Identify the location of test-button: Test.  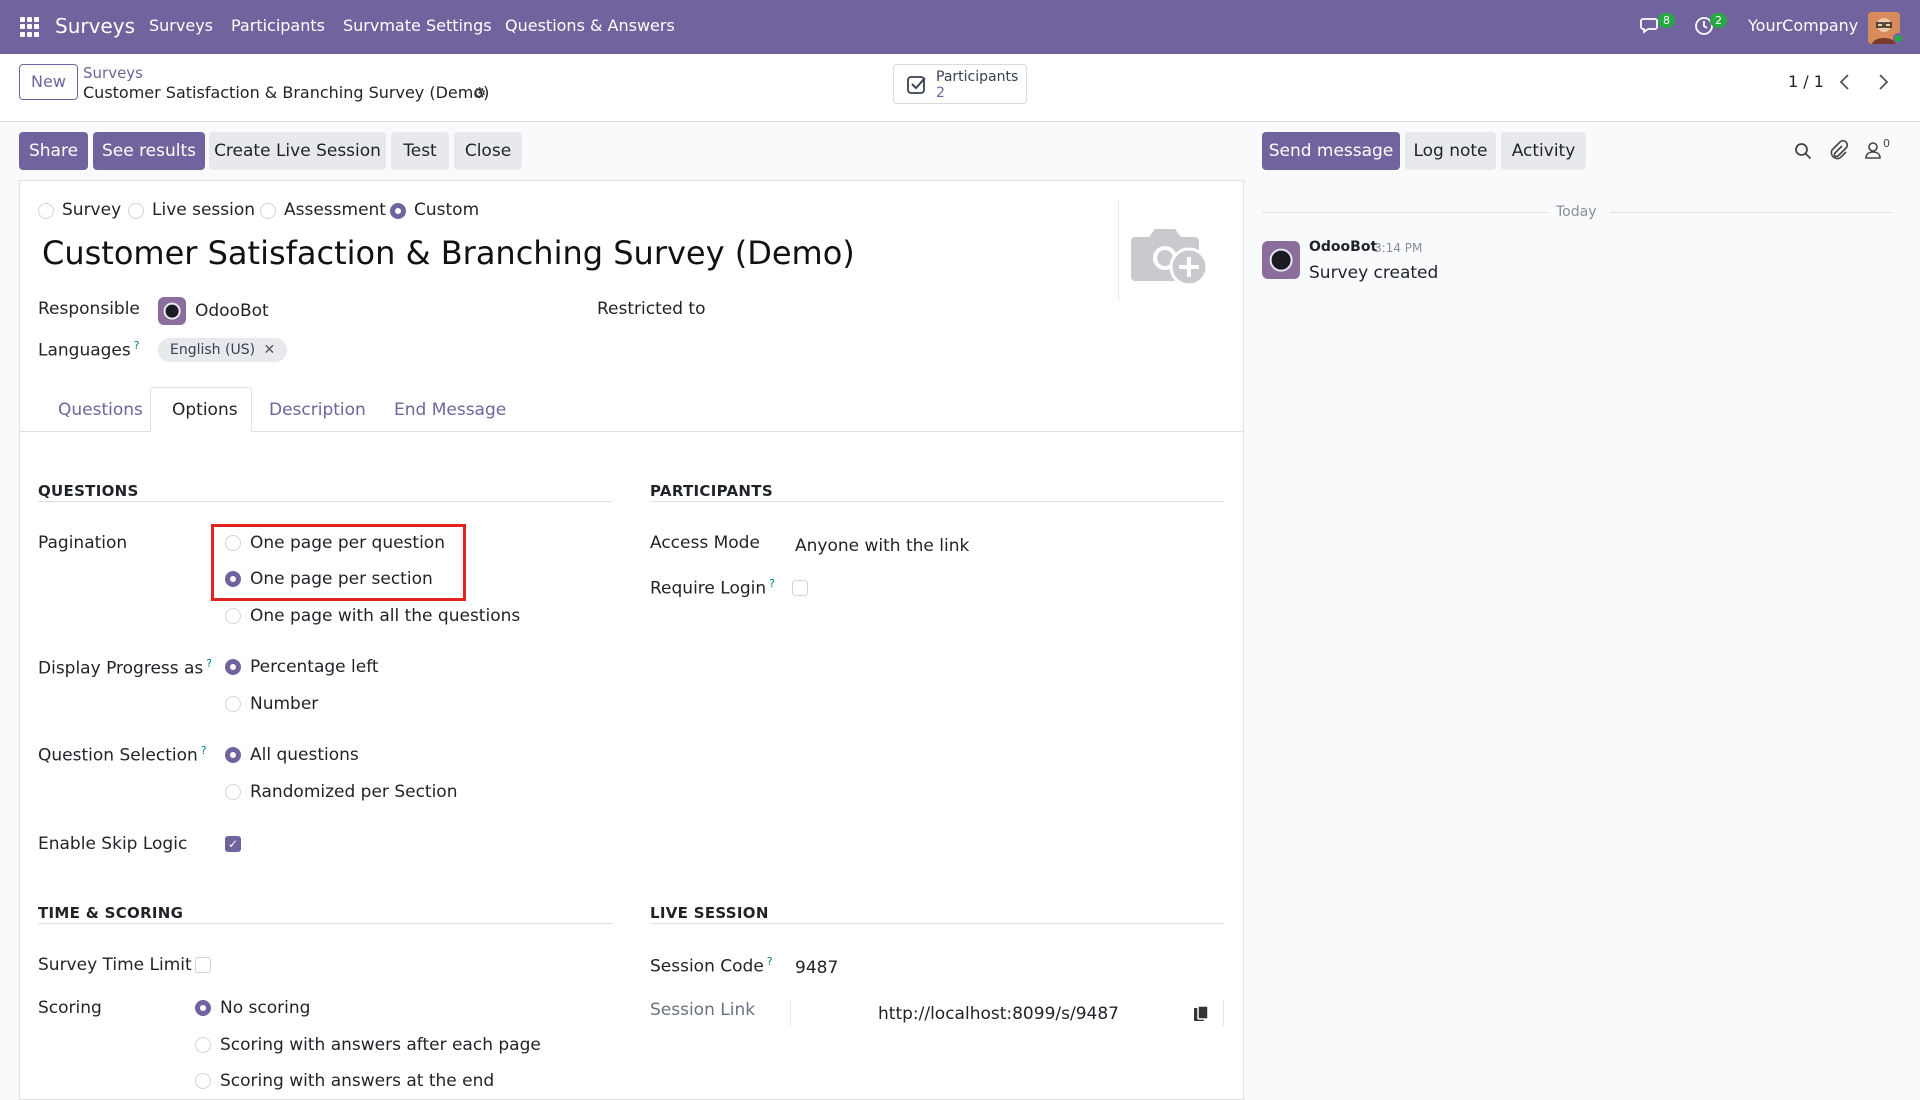
(420, 151).